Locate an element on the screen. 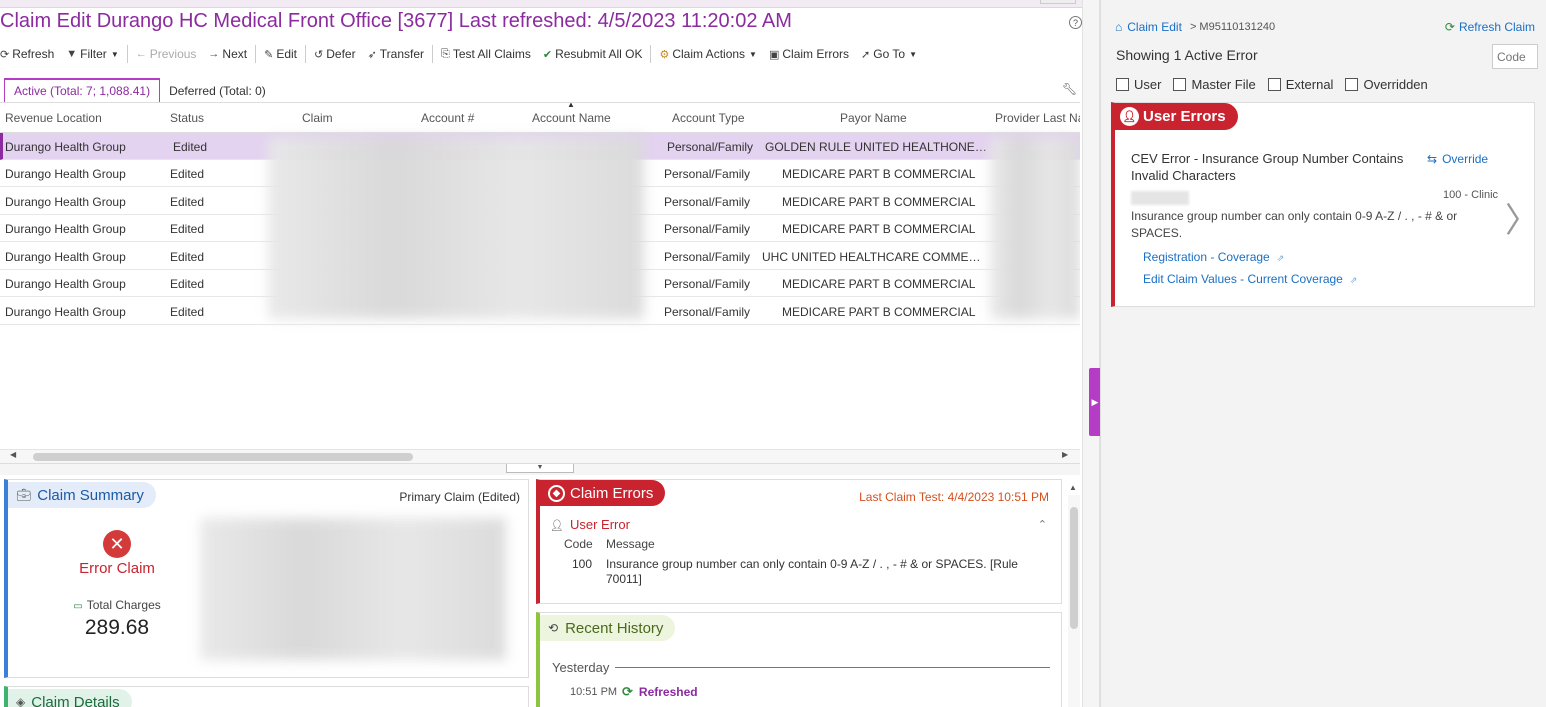 Image resolution: width=1546 pixels, height=707 pixels. help-icon: ? is located at coordinates (1075, 22).